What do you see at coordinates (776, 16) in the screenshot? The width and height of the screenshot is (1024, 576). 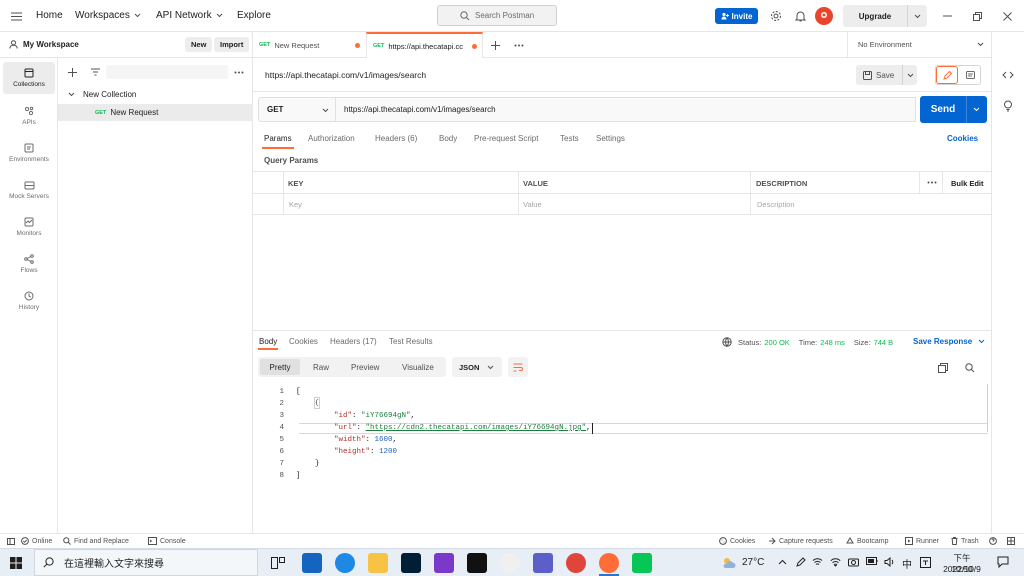 I see `settings-gear-icon` at bounding box center [776, 16].